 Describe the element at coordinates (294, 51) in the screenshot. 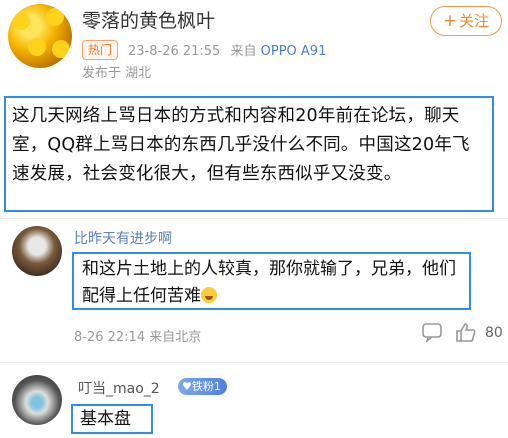

I see `post-device: OPPO A91` at that location.